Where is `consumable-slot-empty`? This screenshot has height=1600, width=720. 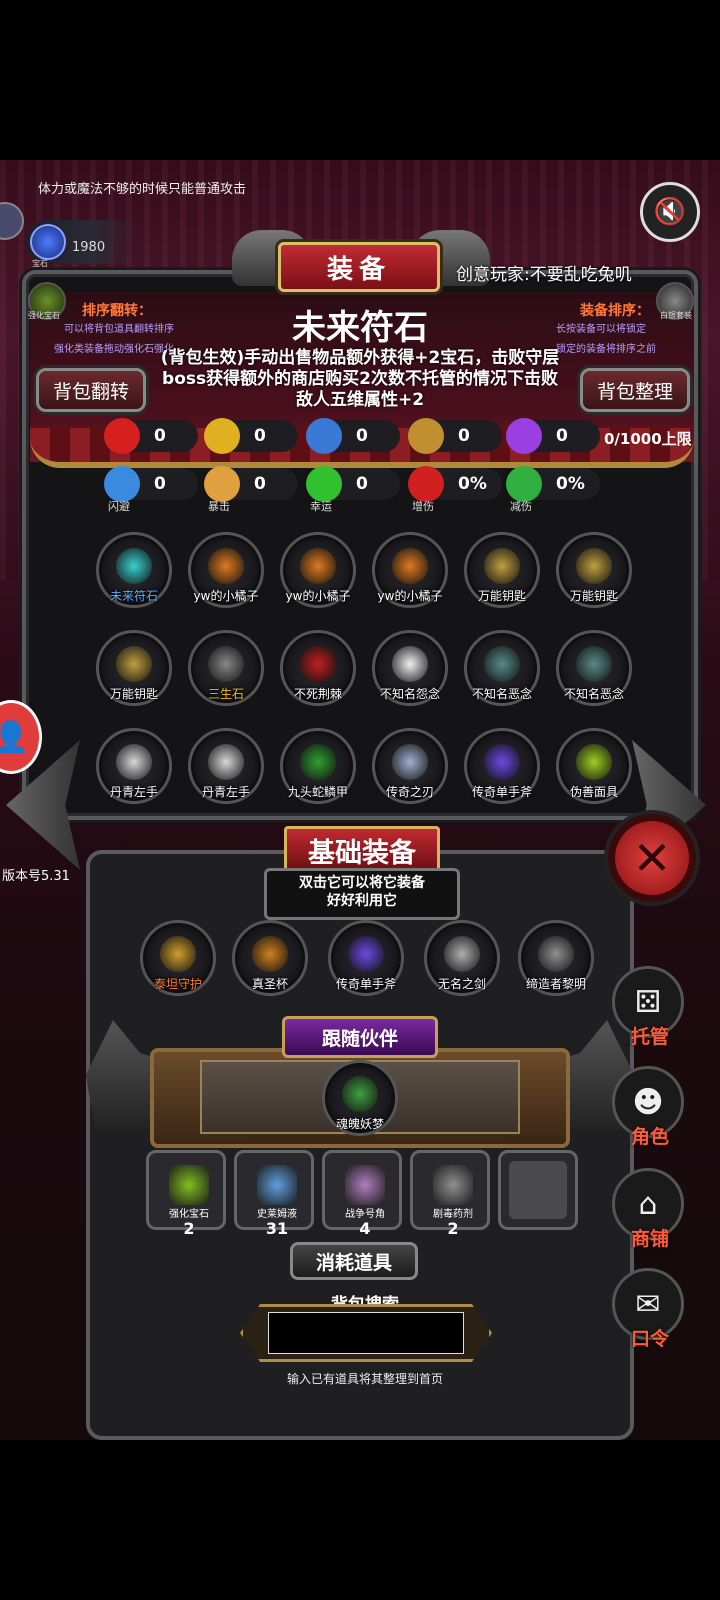
consumable-slot-empty is located at coordinates (538, 1190).